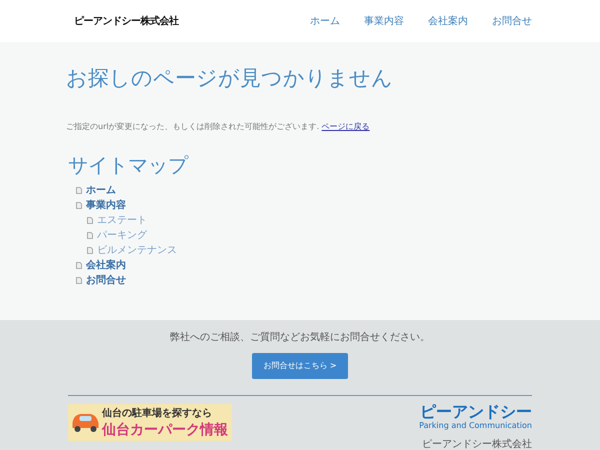  What do you see at coordinates (122, 220) in the screenshot?
I see `sitemap-link: エステート` at bounding box center [122, 220].